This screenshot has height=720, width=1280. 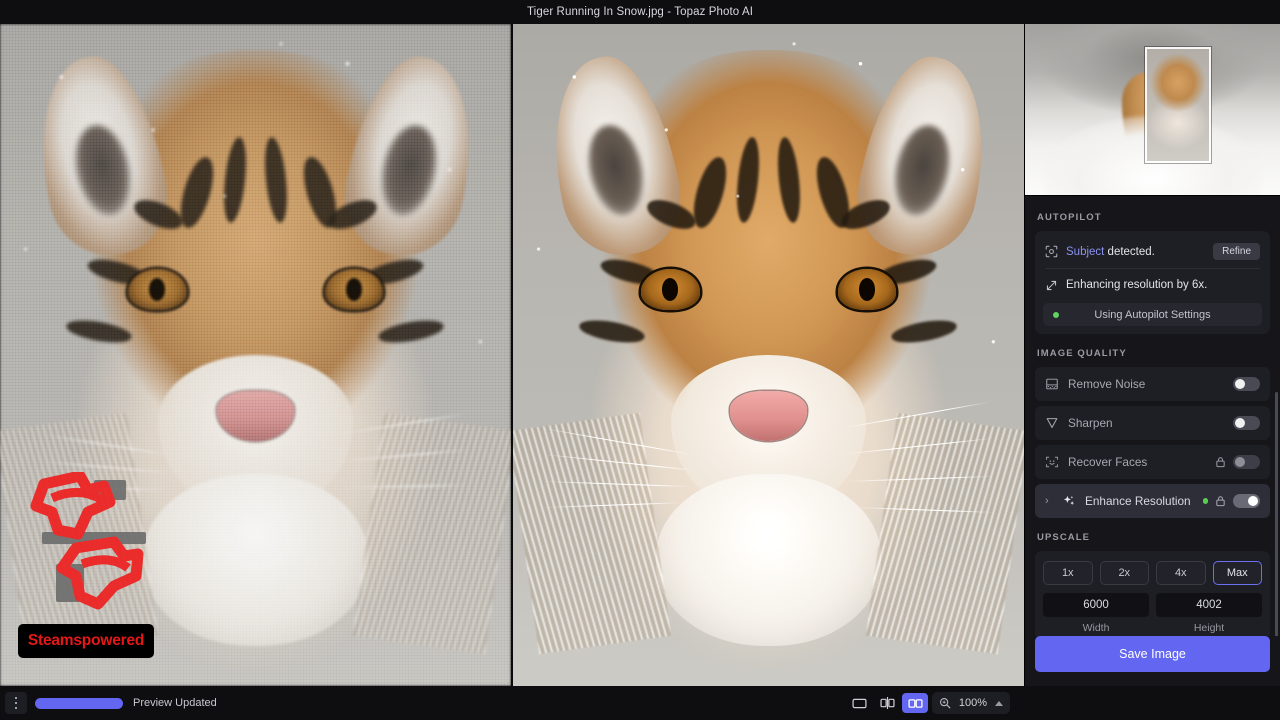 I want to click on side-by-side-view-icon, so click(x=915, y=703).